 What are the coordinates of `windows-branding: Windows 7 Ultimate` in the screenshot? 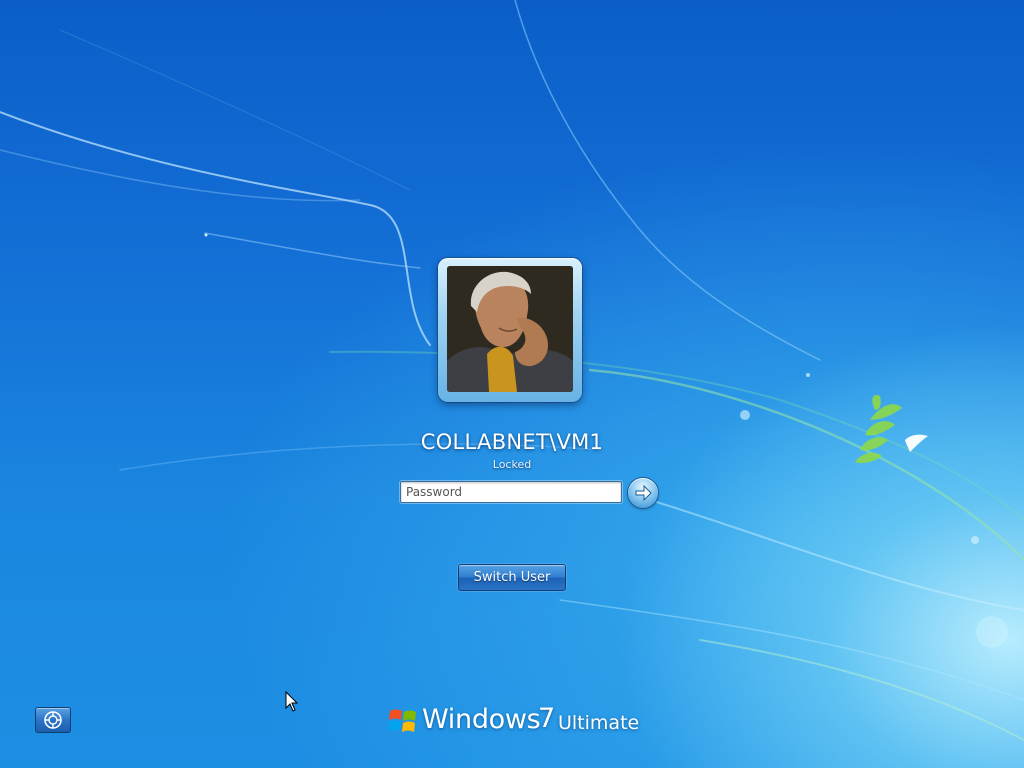 It's located at (518, 721).